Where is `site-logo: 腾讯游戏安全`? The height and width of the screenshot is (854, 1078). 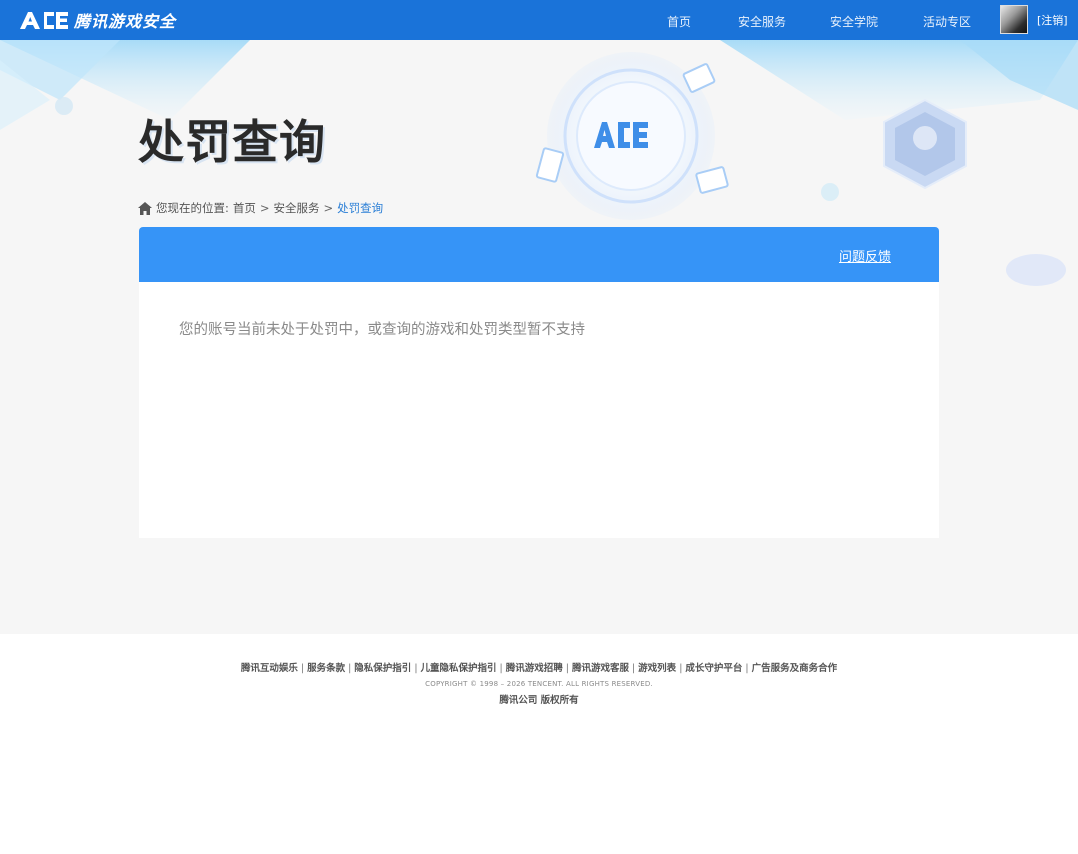 site-logo: 腾讯游戏安全 is located at coordinates (97, 20).